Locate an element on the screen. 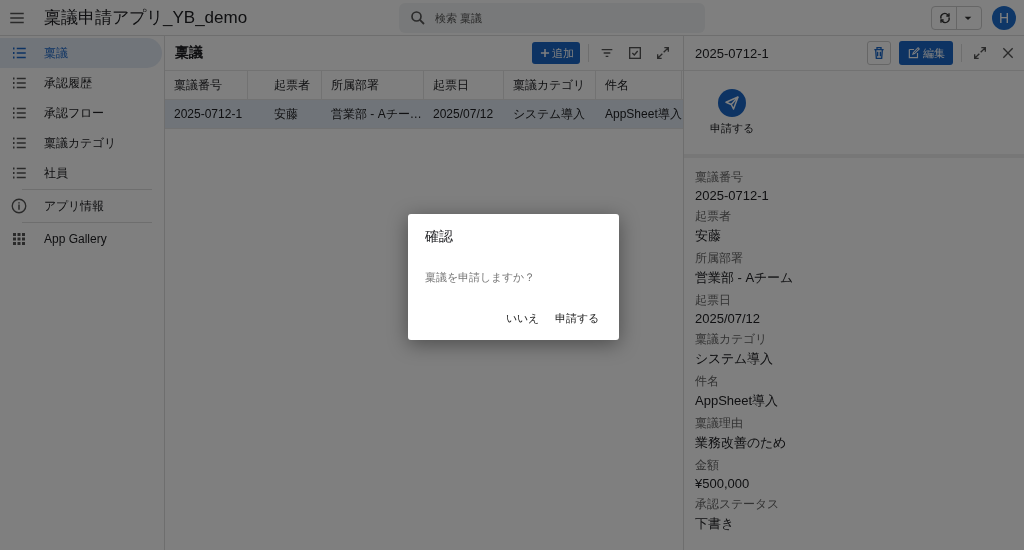 The image size is (1024, 550). sidebar-item: 稟議カテゴリ is located at coordinates (81, 143).